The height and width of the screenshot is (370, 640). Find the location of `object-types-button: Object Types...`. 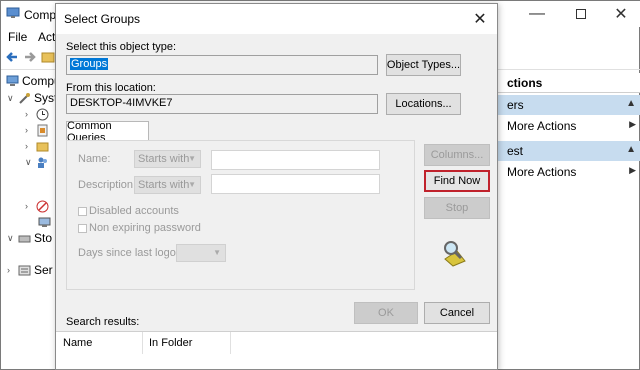

object-types-button: Object Types... is located at coordinates (423, 65).